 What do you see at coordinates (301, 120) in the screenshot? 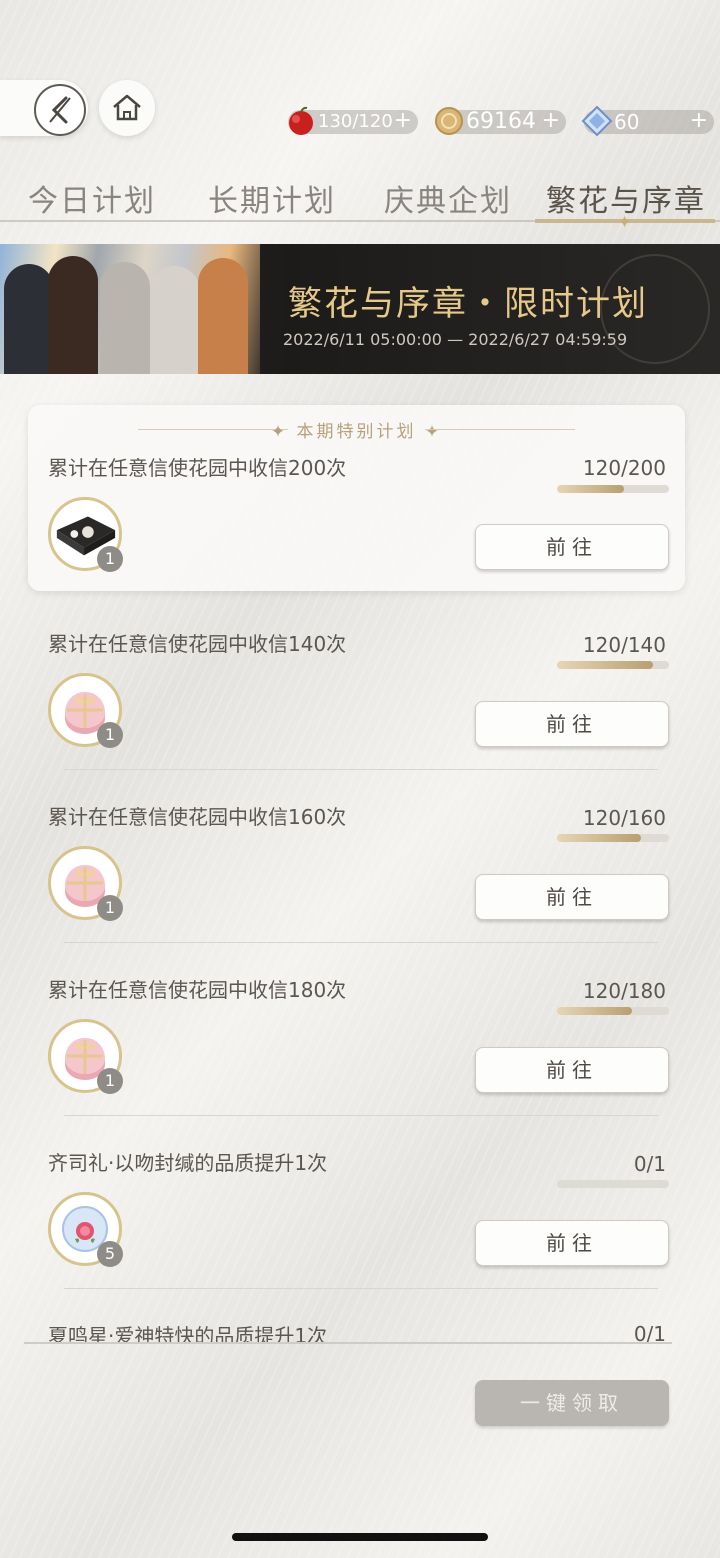
I see `apple-stamina-icon` at bounding box center [301, 120].